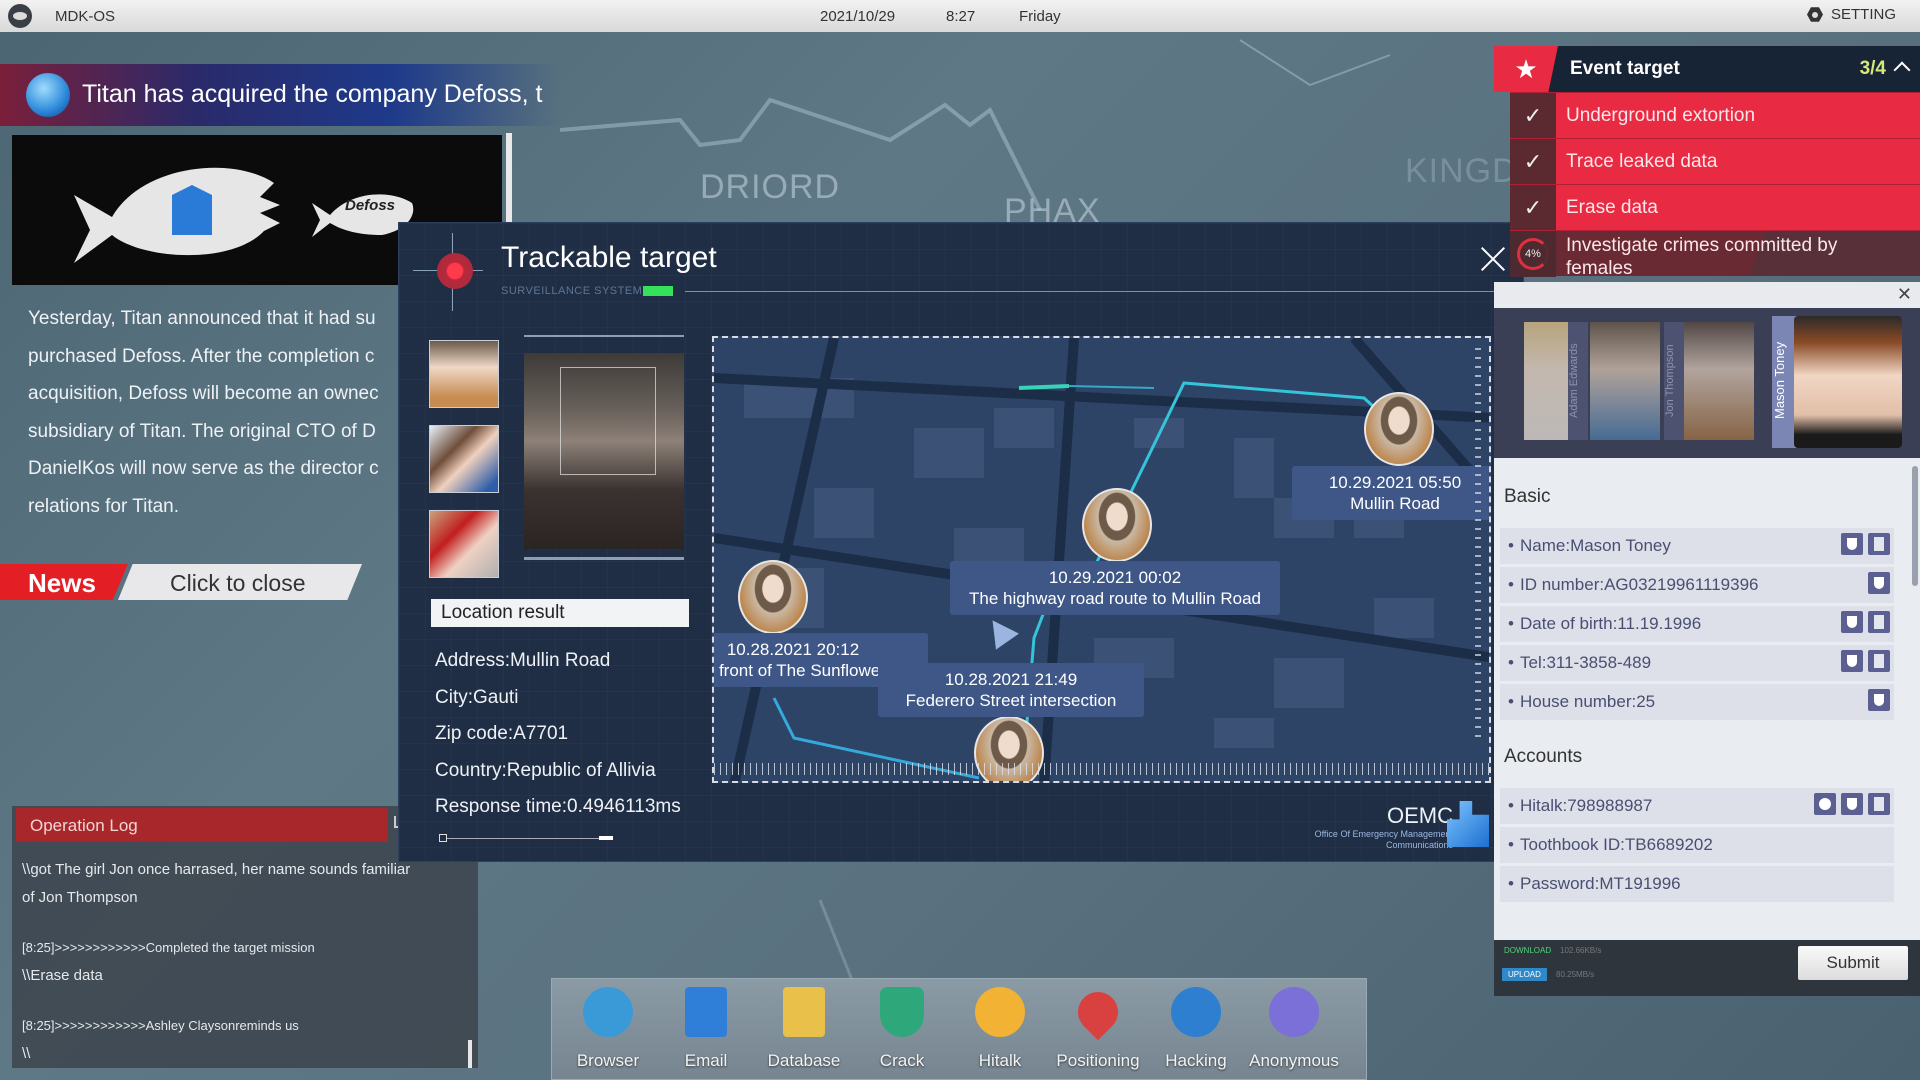  I want to click on event-item: ✓ Trace leaked data, so click(1715, 161).